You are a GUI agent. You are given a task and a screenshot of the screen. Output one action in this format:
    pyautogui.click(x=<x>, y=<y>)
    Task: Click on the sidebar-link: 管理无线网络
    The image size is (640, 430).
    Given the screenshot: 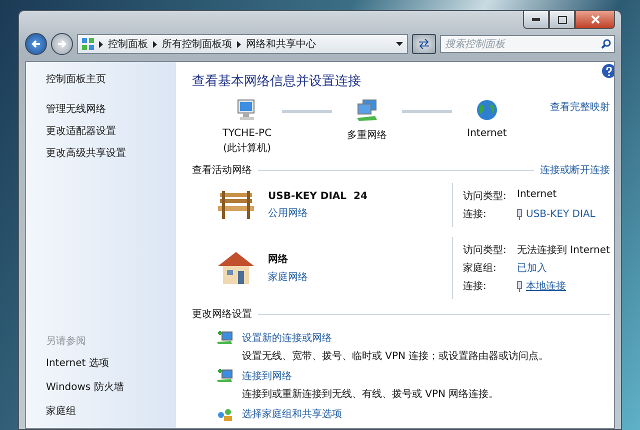 What is the action you would take?
    pyautogui.click(x=76, y=109)
    